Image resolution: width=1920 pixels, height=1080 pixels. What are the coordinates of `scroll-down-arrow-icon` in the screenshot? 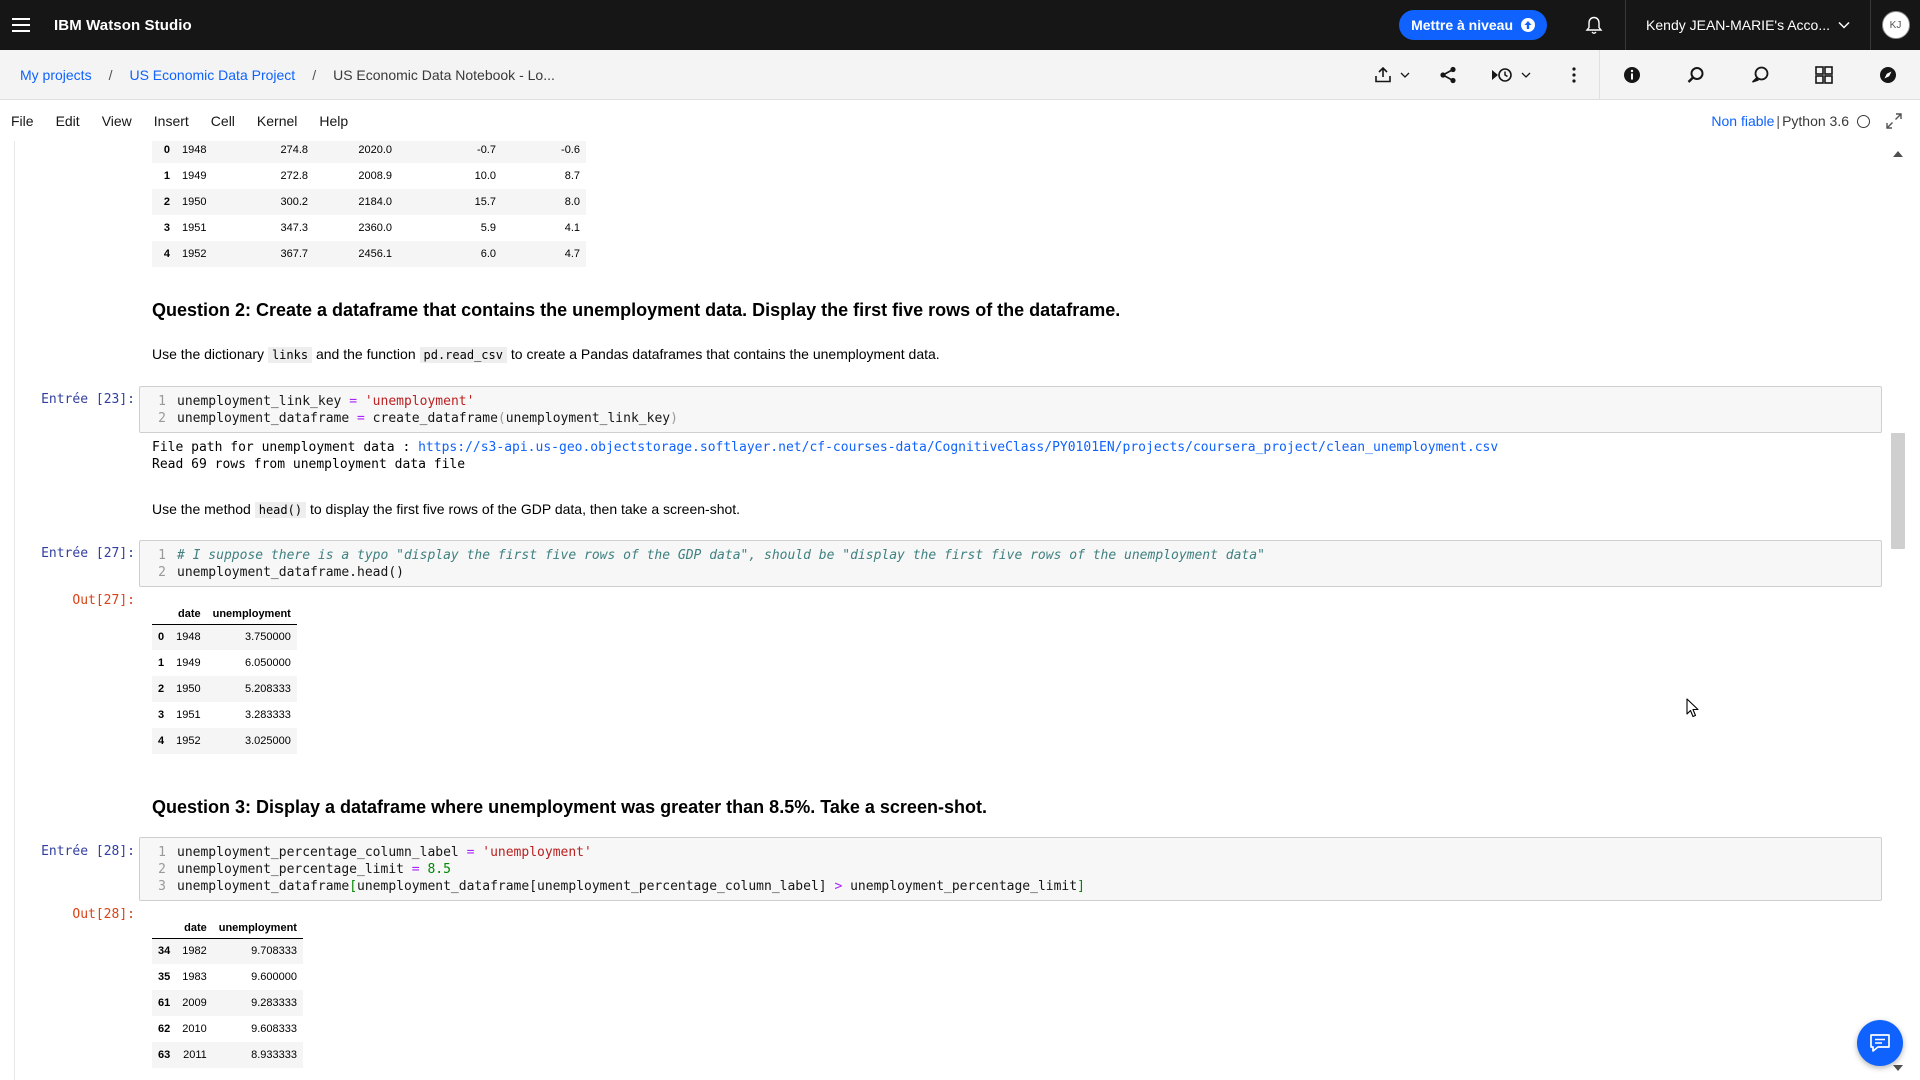 It's located at (1898, 1068).